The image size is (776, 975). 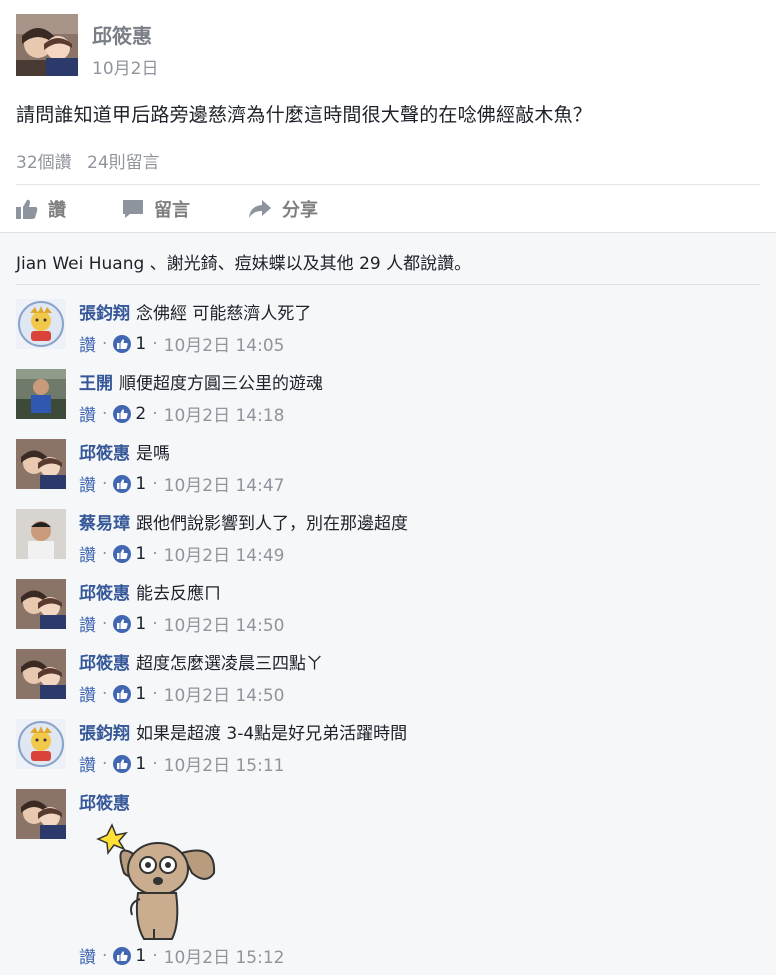 What do you see at coordinates (221, 384) in the screenshot?
I see `comment-body: 順便超度方圓三公里的遊魂` at bounding box center [221, 384].